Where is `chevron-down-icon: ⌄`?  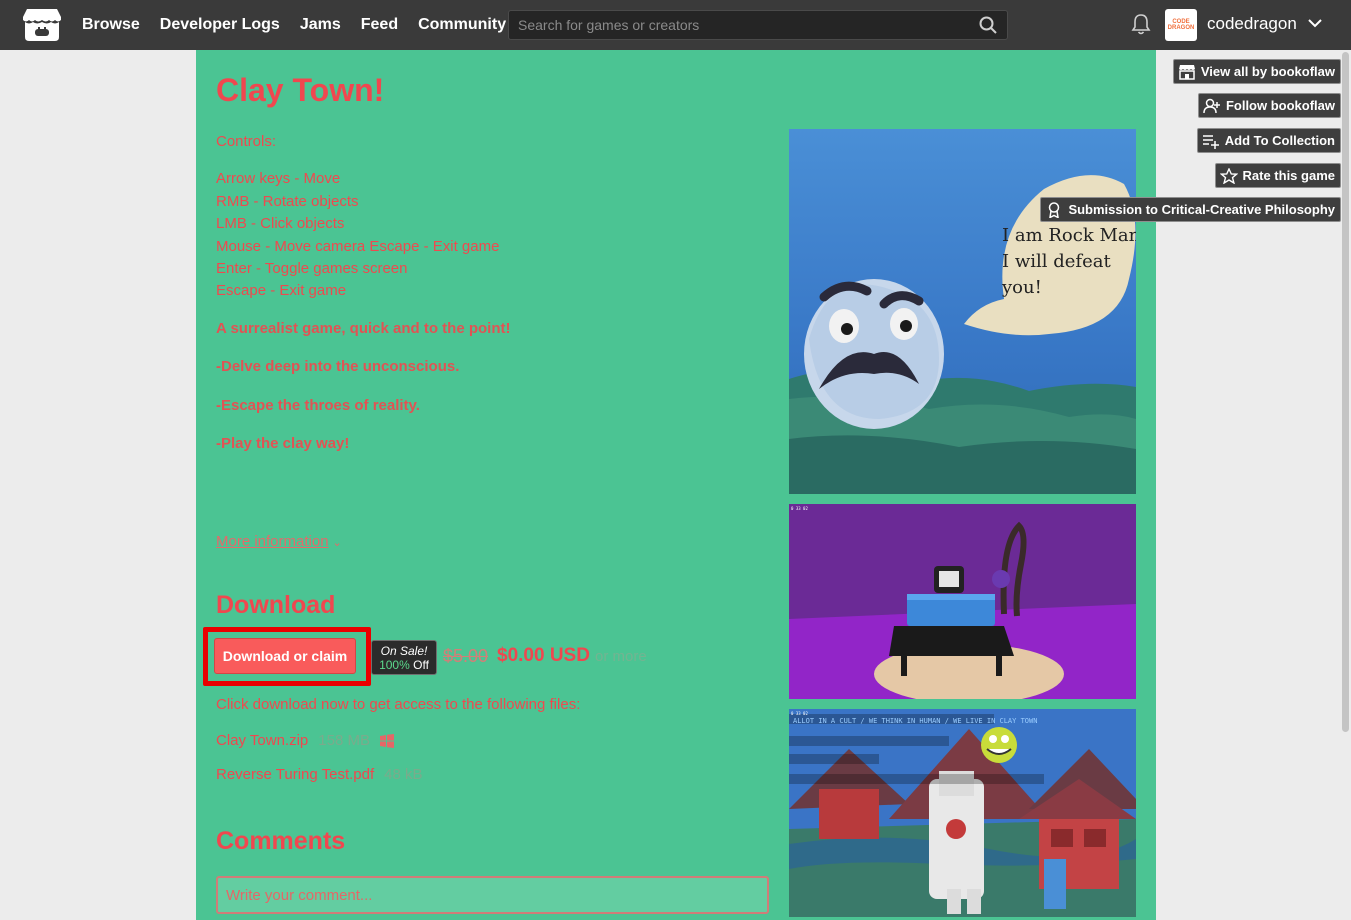 chevron-down-icon: ⌄ is located at coordinates (337, 543).